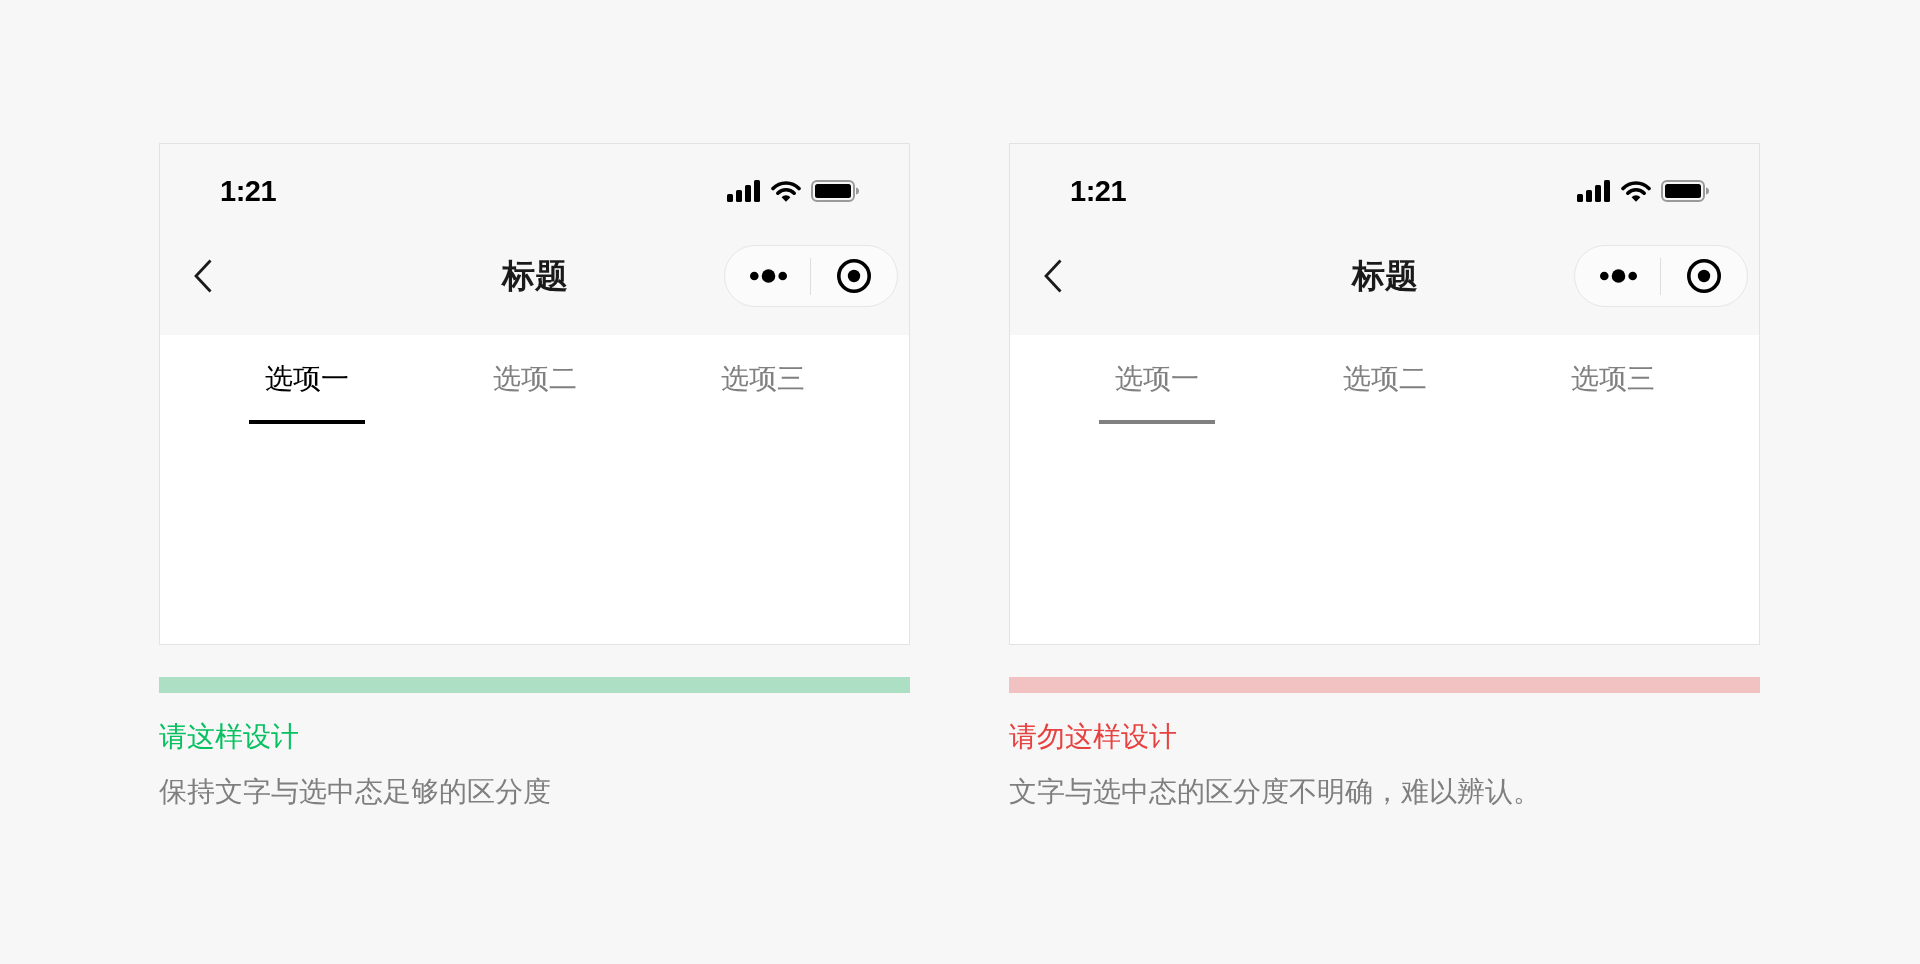 Image resolution: width=1920 pixels, height=964 pixels. I want to click on verdict-title: 请勿这样设计, so click(1093, 737).